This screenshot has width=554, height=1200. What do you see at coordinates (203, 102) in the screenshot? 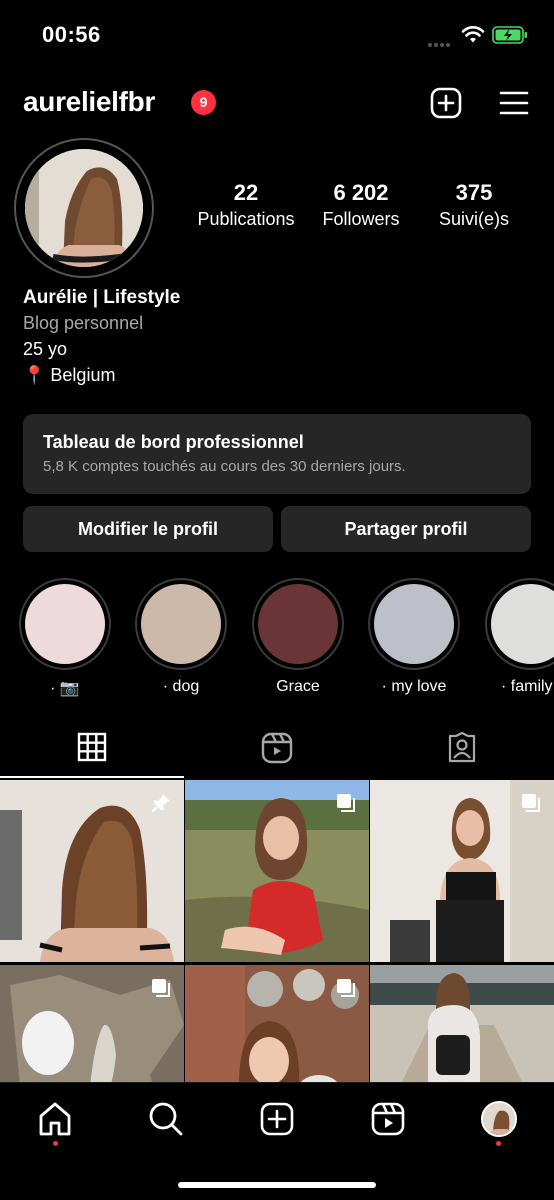
I see `notification-badge: 9` at bounding box center [203, 102].